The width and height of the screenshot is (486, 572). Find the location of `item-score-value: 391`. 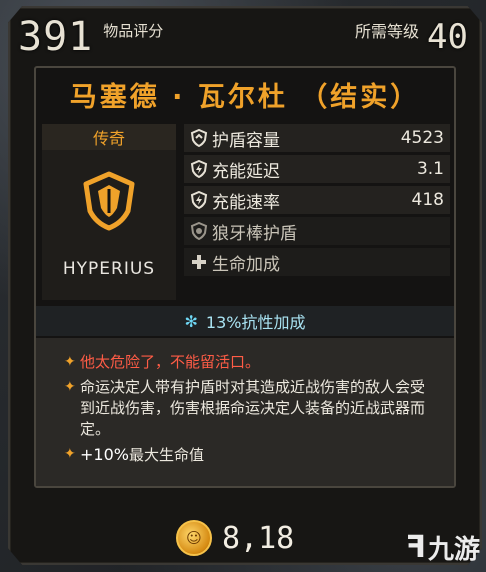

item-score-value: 391 is located at coordinates (56, 37).